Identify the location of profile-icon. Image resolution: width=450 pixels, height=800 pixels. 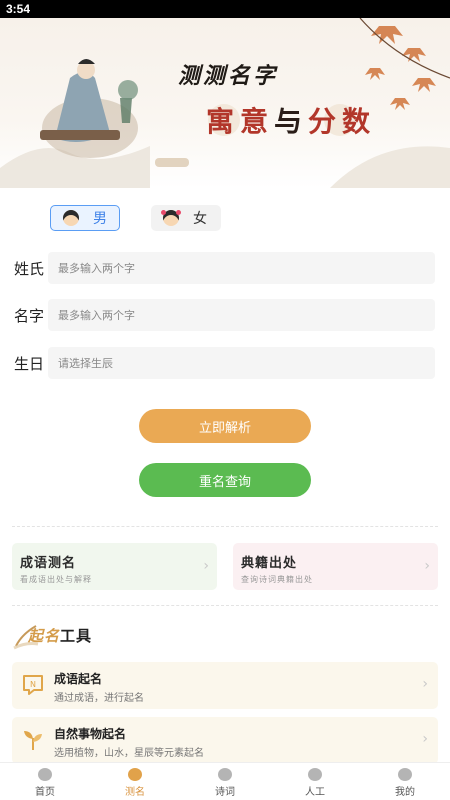
(405, 774).